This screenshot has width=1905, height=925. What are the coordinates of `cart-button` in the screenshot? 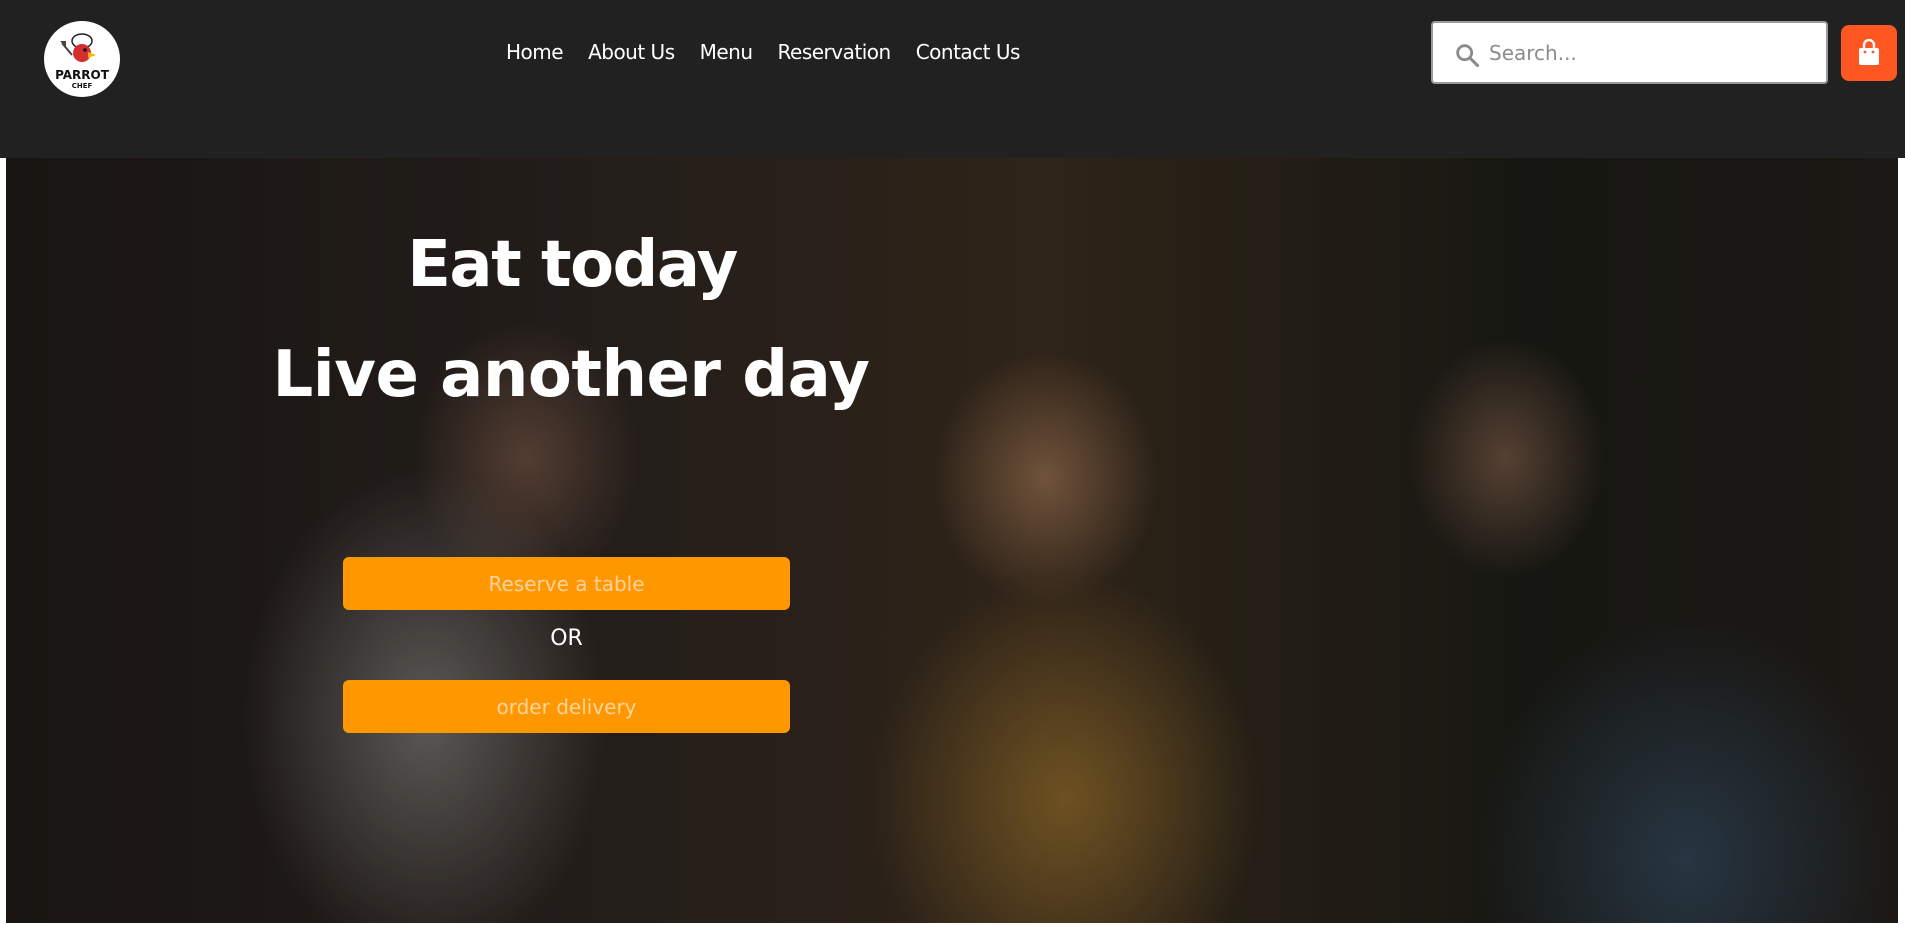 It's located at (1869, 53).